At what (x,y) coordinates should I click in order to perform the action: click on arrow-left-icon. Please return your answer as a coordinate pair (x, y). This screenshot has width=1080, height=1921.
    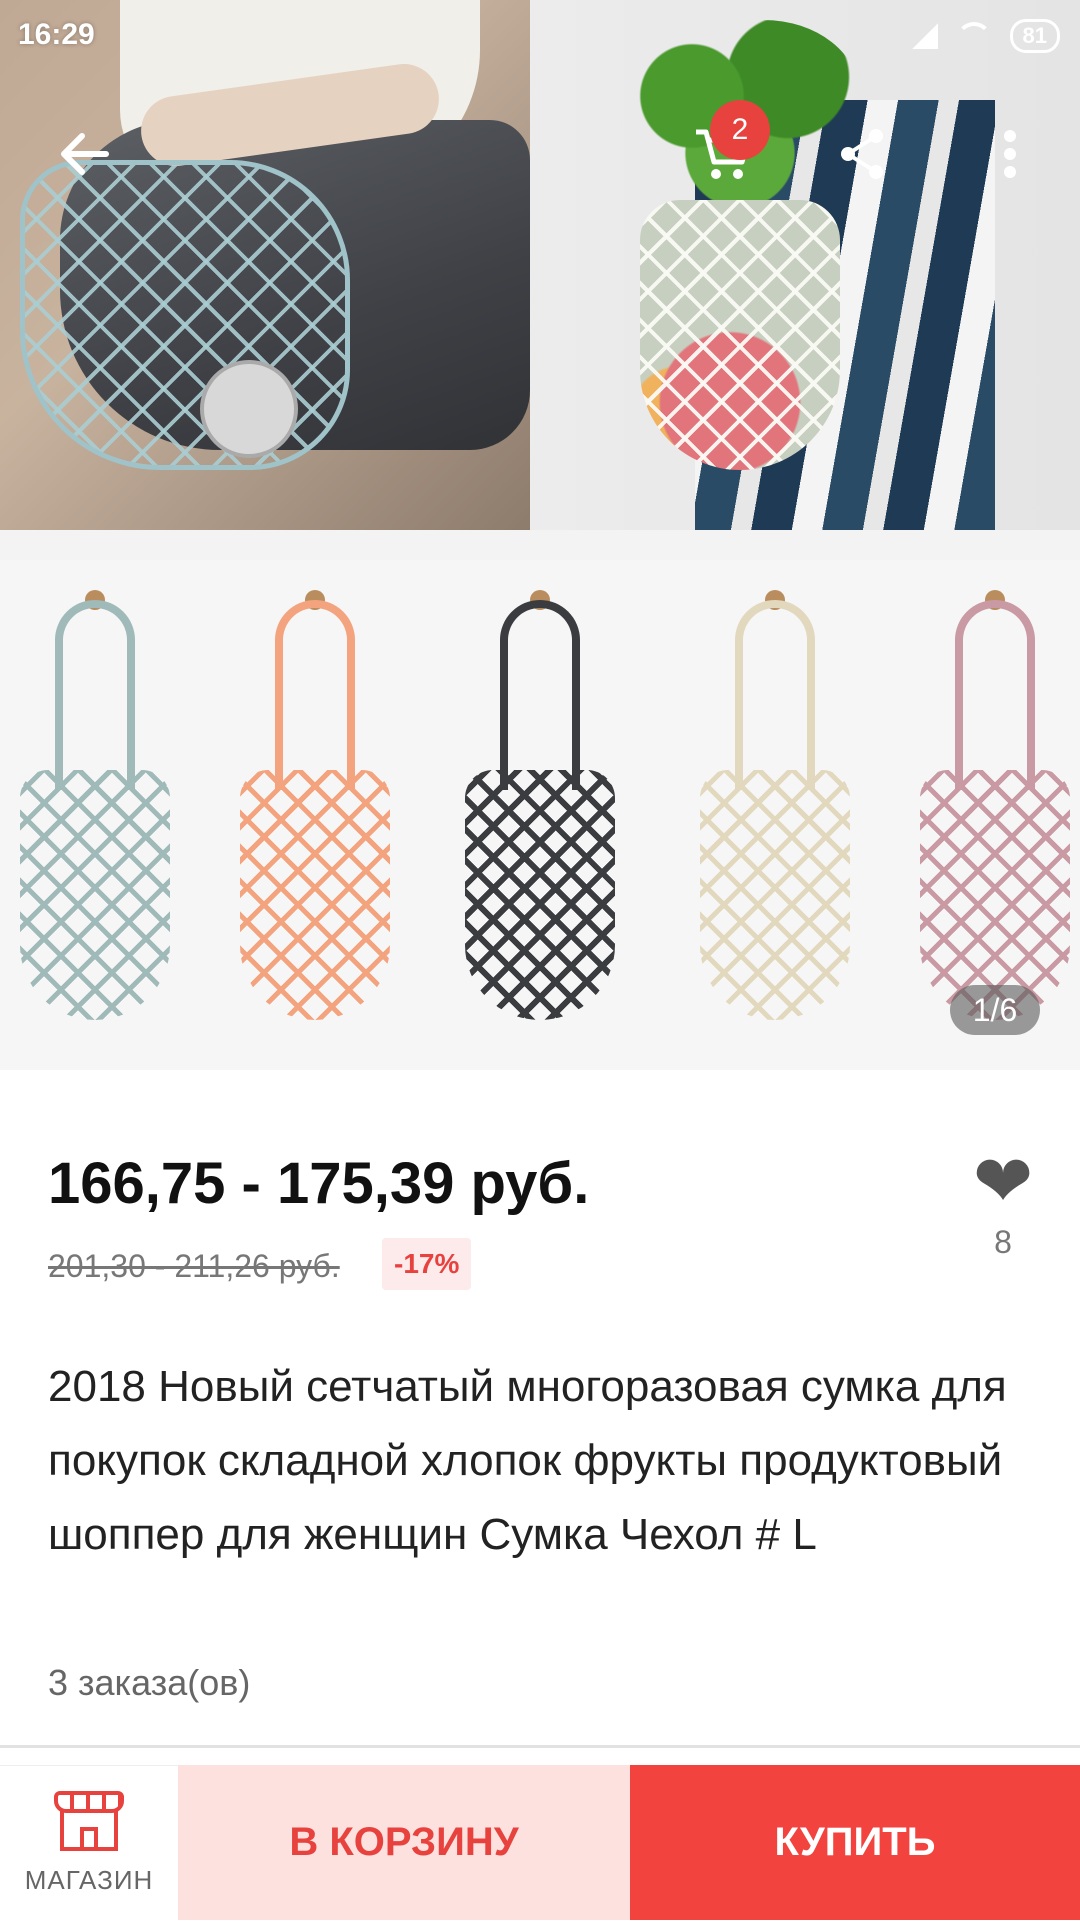
    Looking at the image, I should click on (85, 154).